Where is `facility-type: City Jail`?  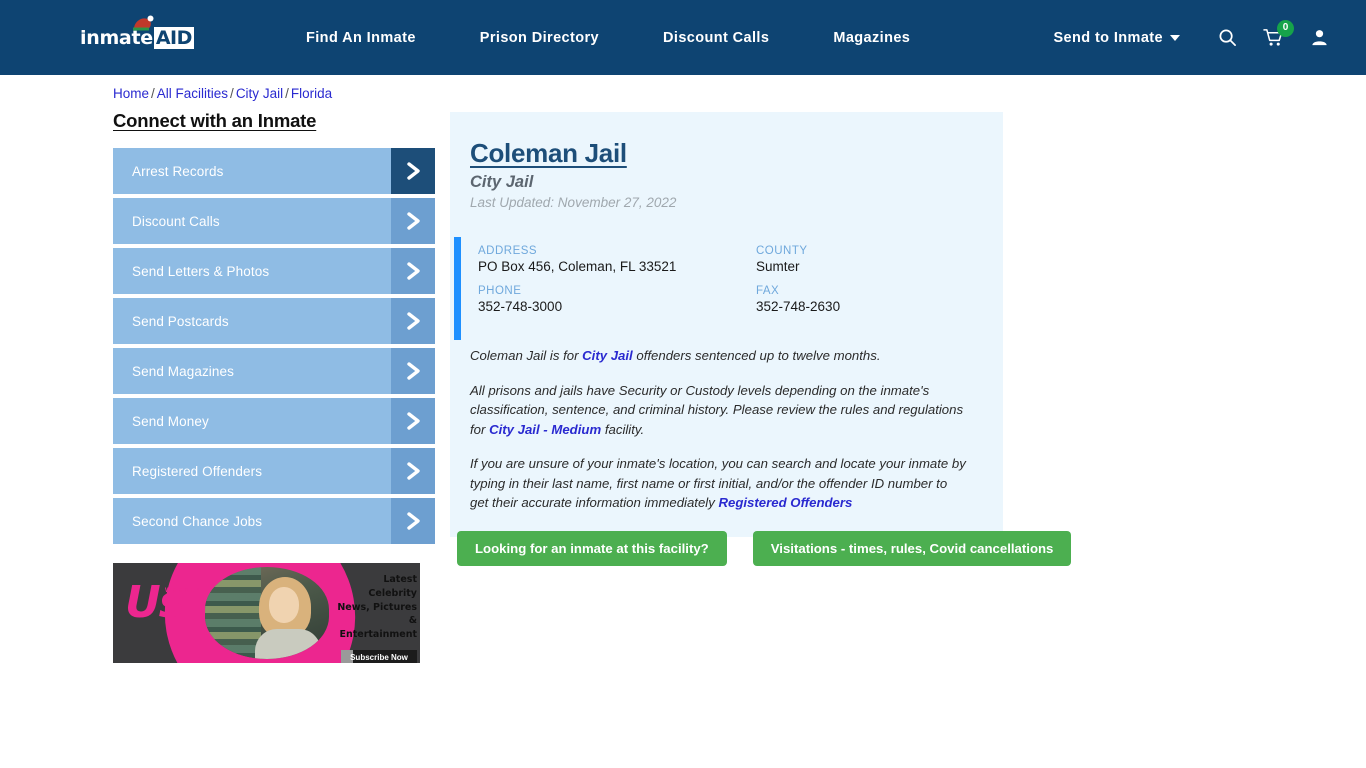
facility-type: City Jail is located at coordinates (502, 182).